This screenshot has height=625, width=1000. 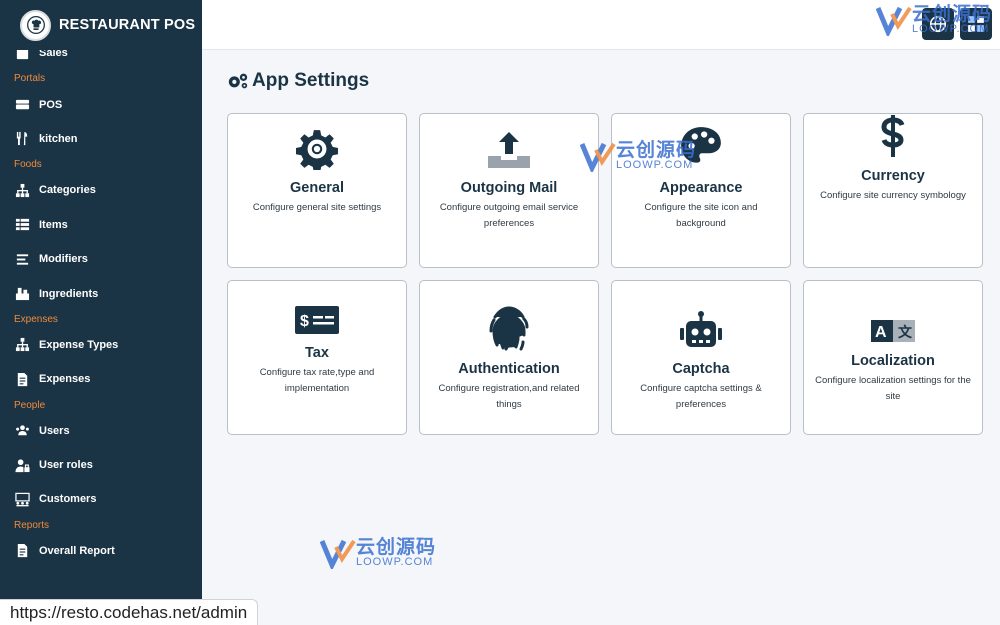 What do you see at coordinates (79, 344) in the screenshot?
I see `sidebar-item-label: Expense Types` at bounding box center [79, 344].